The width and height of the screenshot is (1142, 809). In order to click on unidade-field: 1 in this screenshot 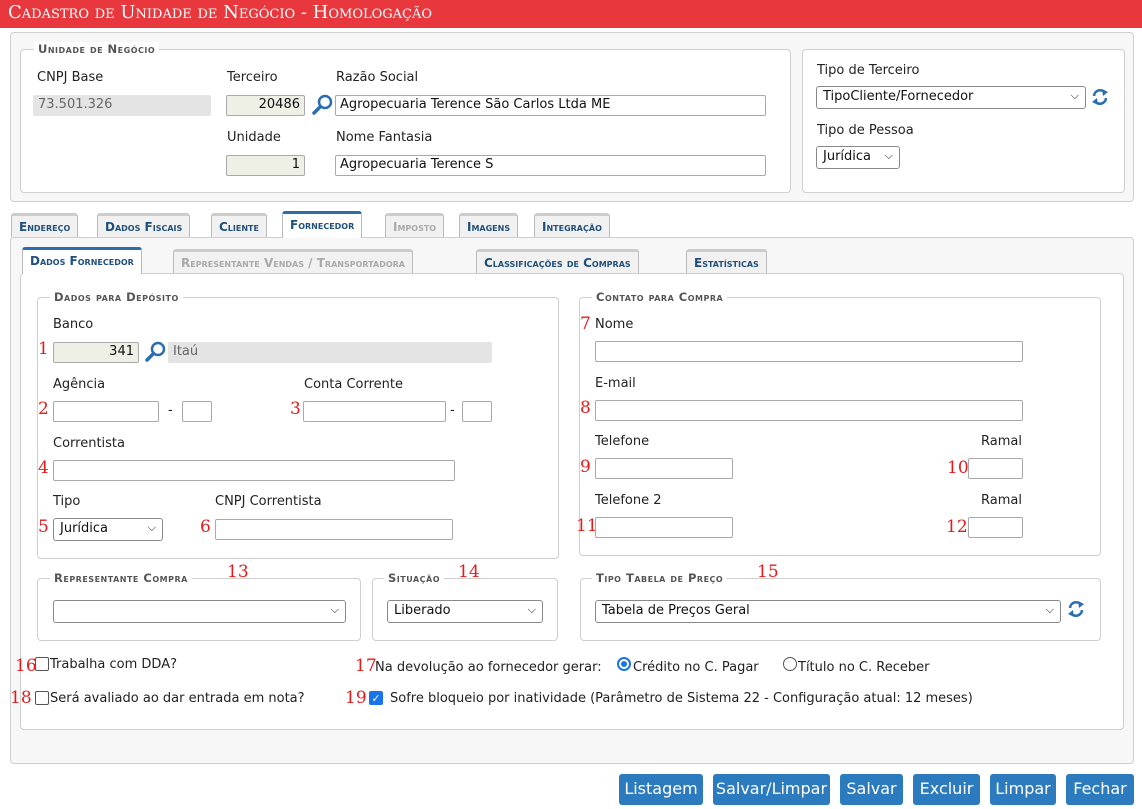, I will do `click(265, 165)`.